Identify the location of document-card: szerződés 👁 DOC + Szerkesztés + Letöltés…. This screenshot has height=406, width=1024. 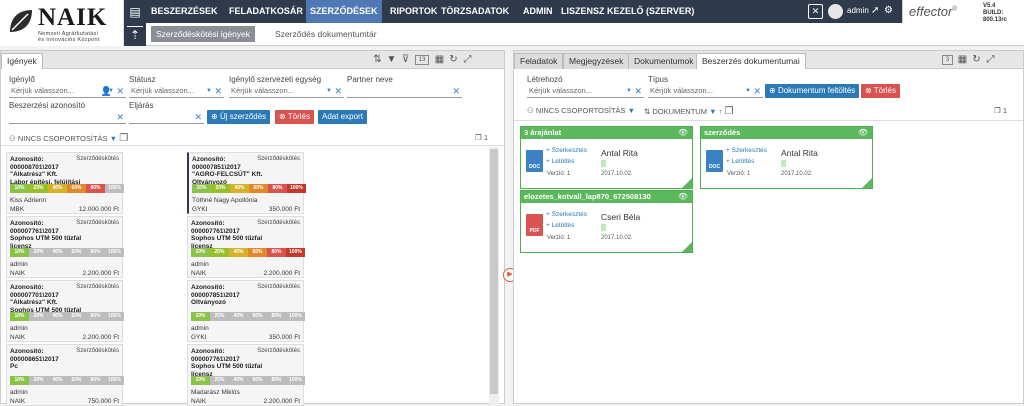
(786, 157).